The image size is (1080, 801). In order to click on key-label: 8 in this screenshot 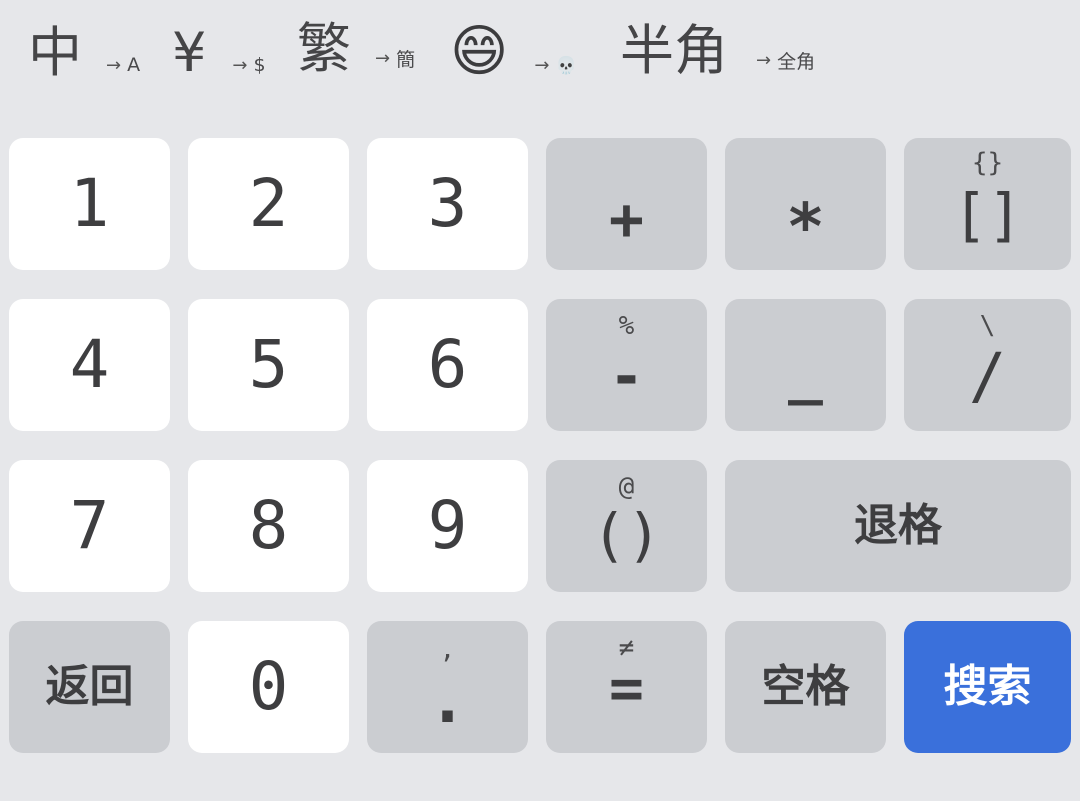, I will do `click(268, 525)`.